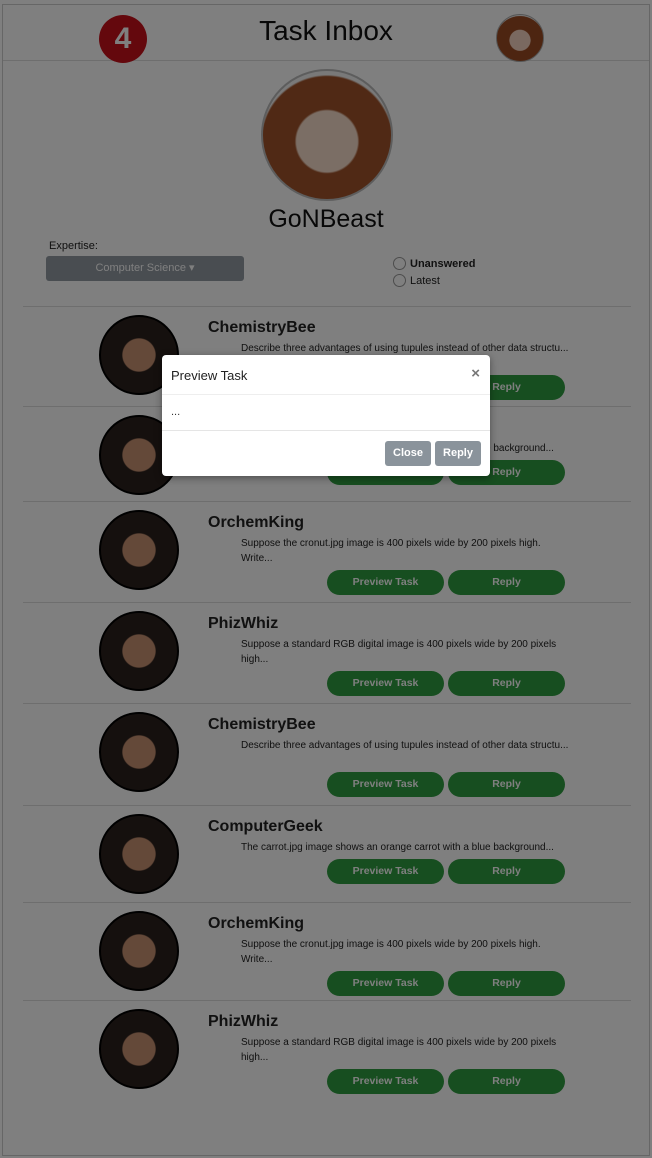  I want to click on close-icon: ×, so click(475, 373).